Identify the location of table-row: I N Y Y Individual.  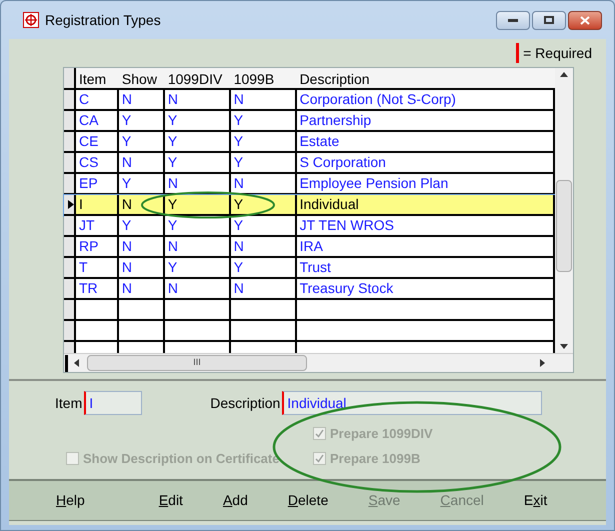
(309, 205).